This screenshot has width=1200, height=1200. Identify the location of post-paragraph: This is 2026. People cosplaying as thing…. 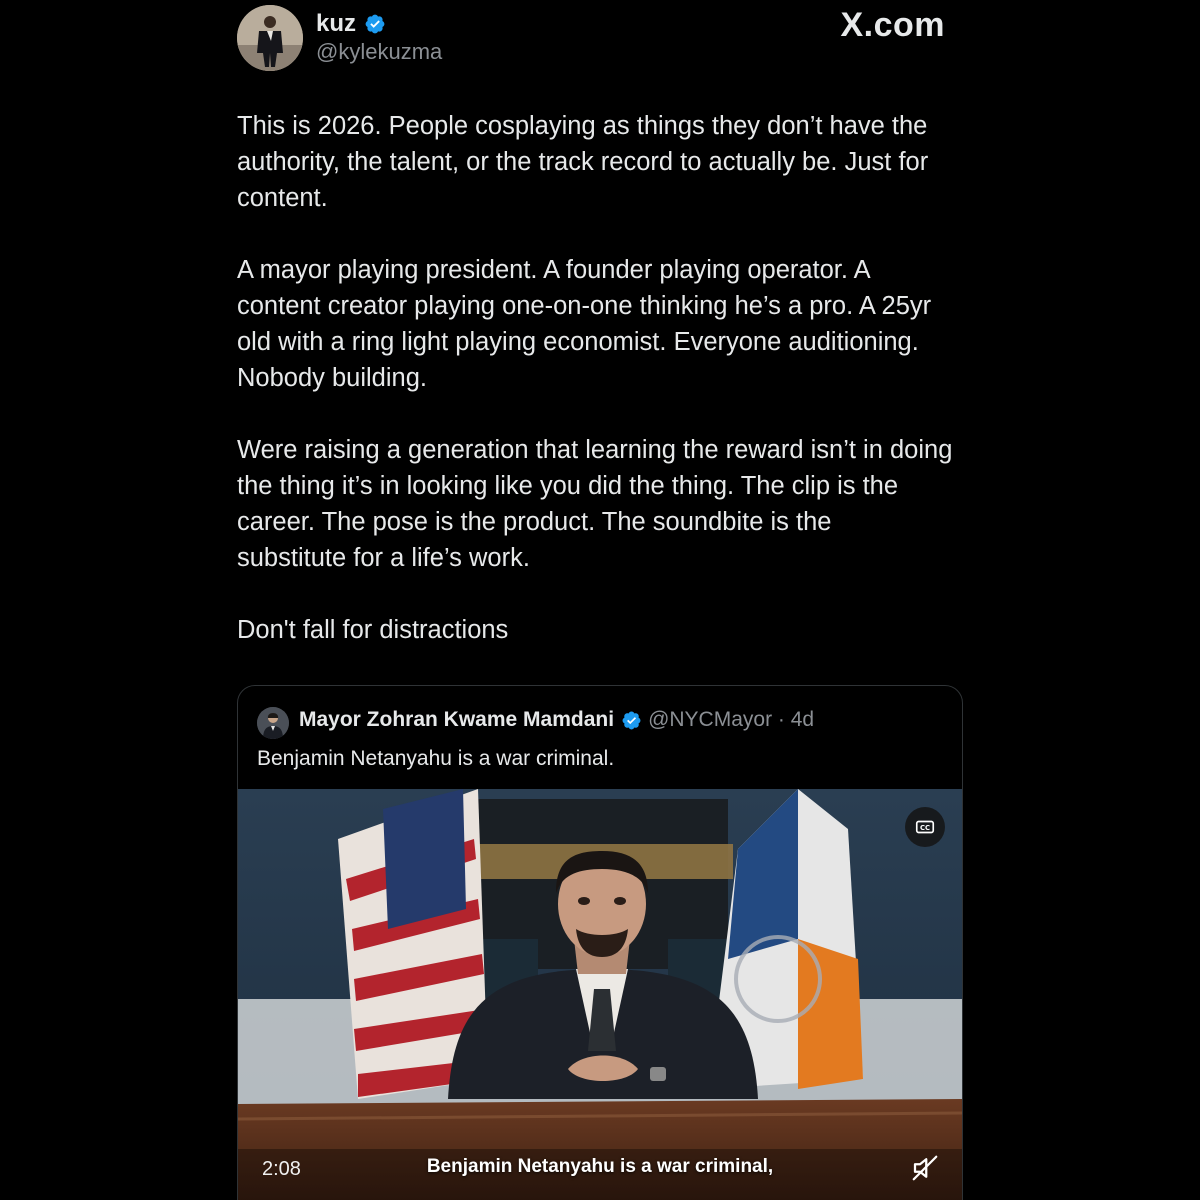
(583, 162).